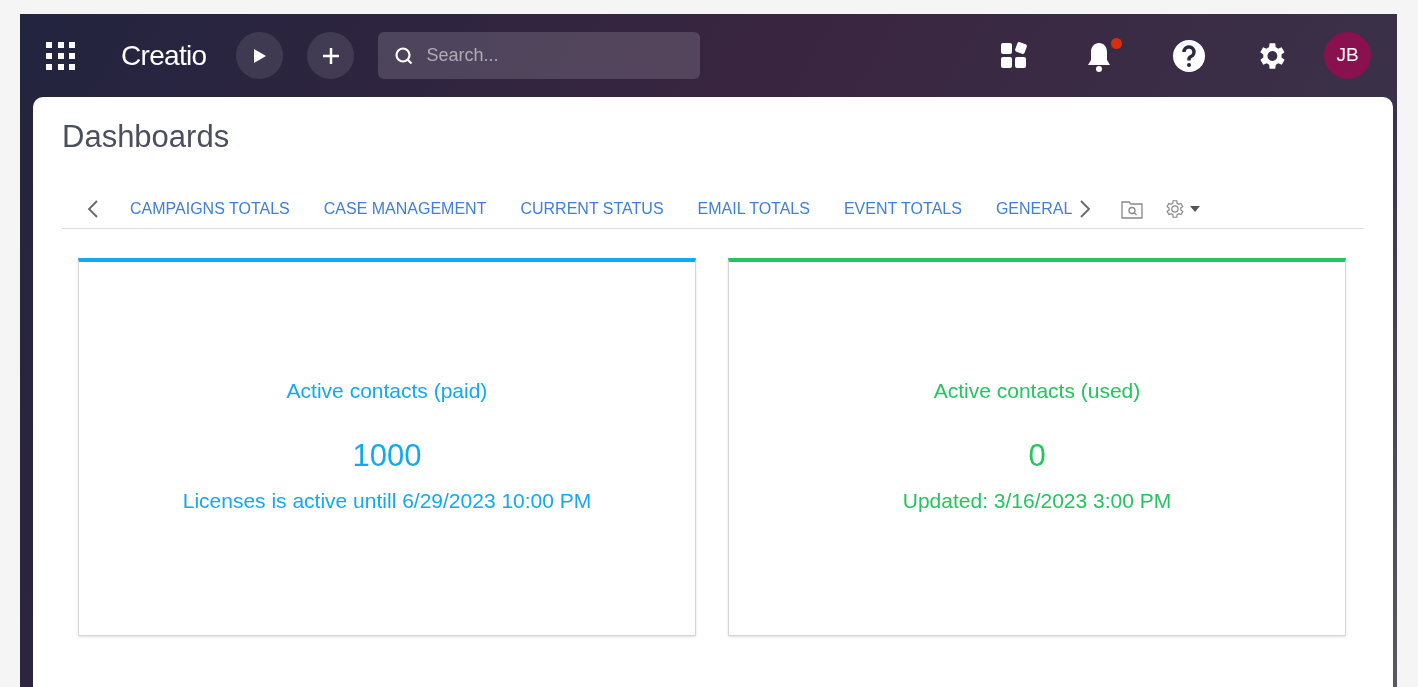  What do you see at coordinates (405, 208) in the screenshot?
I see `dashboard-tab: CASE MANAGEMENT` at bounding box center [405, 208].